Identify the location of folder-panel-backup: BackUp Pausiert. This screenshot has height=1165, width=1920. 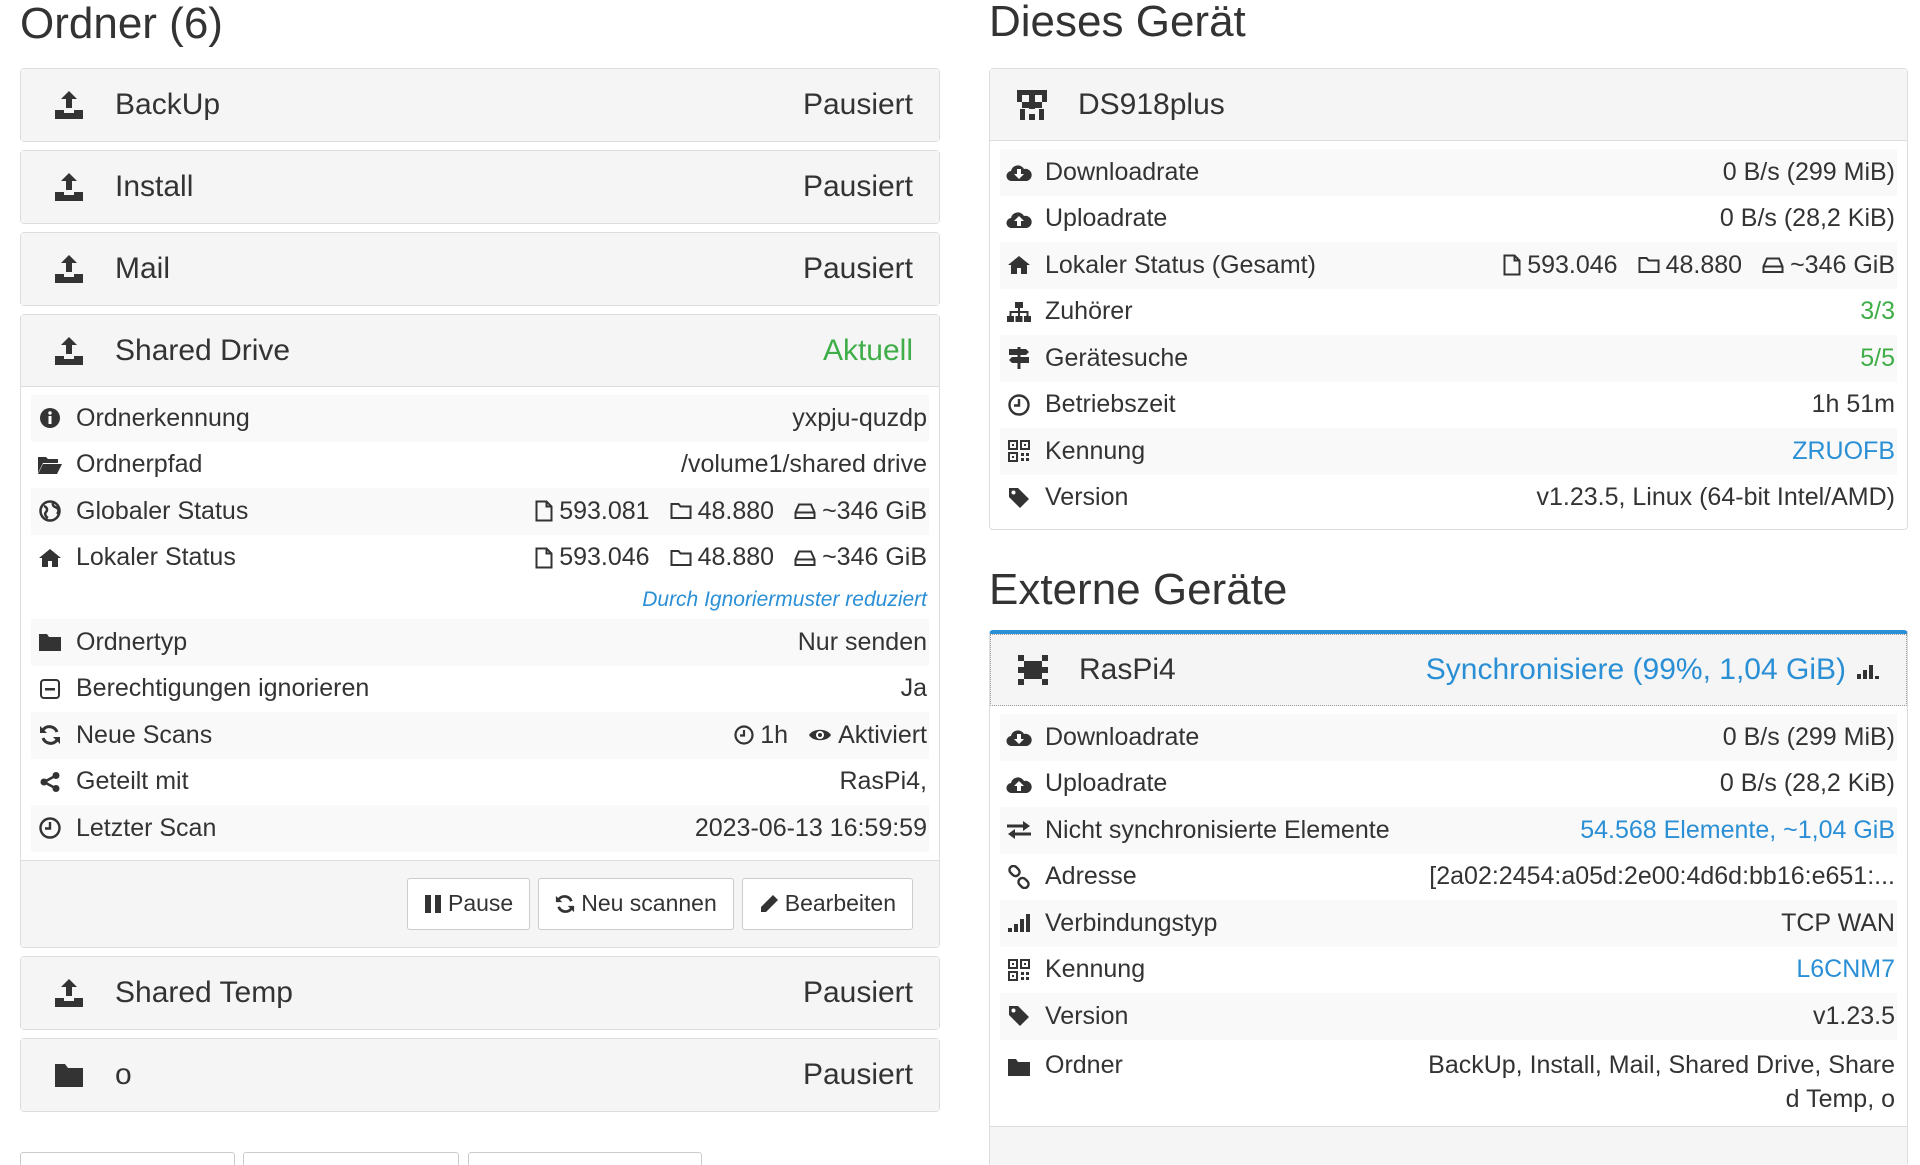
(480, 105).